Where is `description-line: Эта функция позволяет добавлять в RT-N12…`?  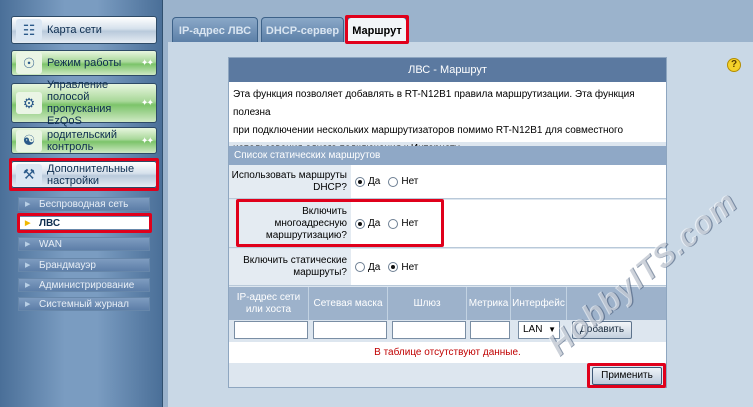
description-line: Эта функция позволяет добавлять в RT-N12… is located at coordinates (434, 103).